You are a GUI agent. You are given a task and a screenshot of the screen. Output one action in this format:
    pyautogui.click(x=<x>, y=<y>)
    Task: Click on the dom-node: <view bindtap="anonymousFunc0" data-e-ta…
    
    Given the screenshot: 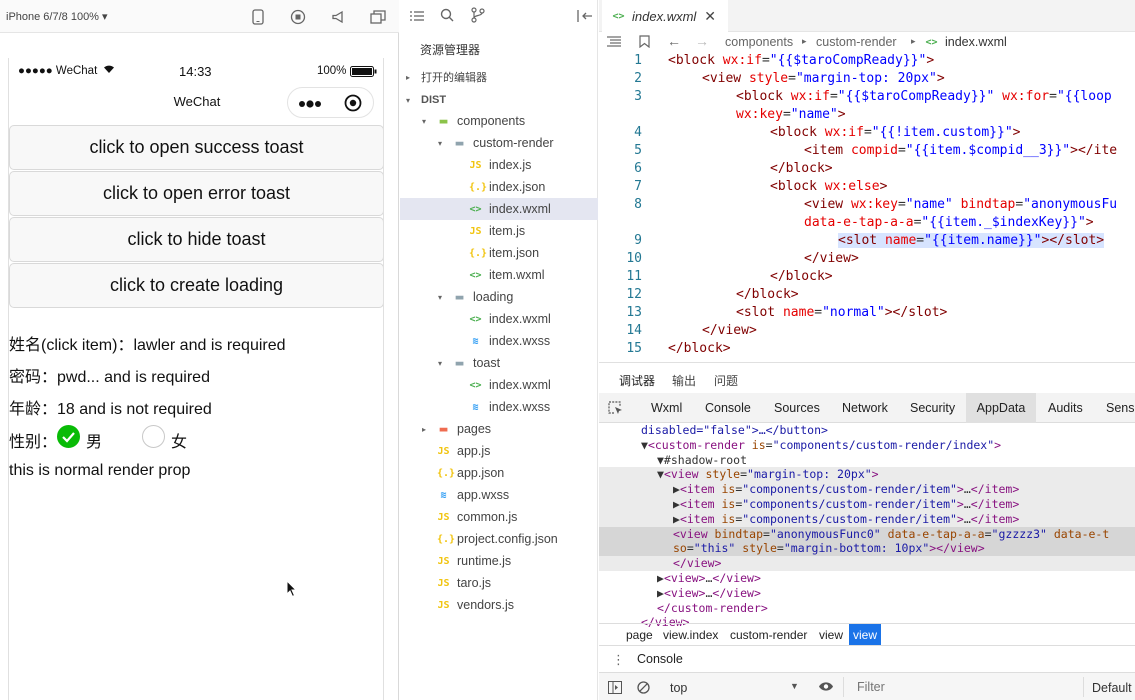 What is the action you would take?
    pyautogui.click(x=867, y=534)
    